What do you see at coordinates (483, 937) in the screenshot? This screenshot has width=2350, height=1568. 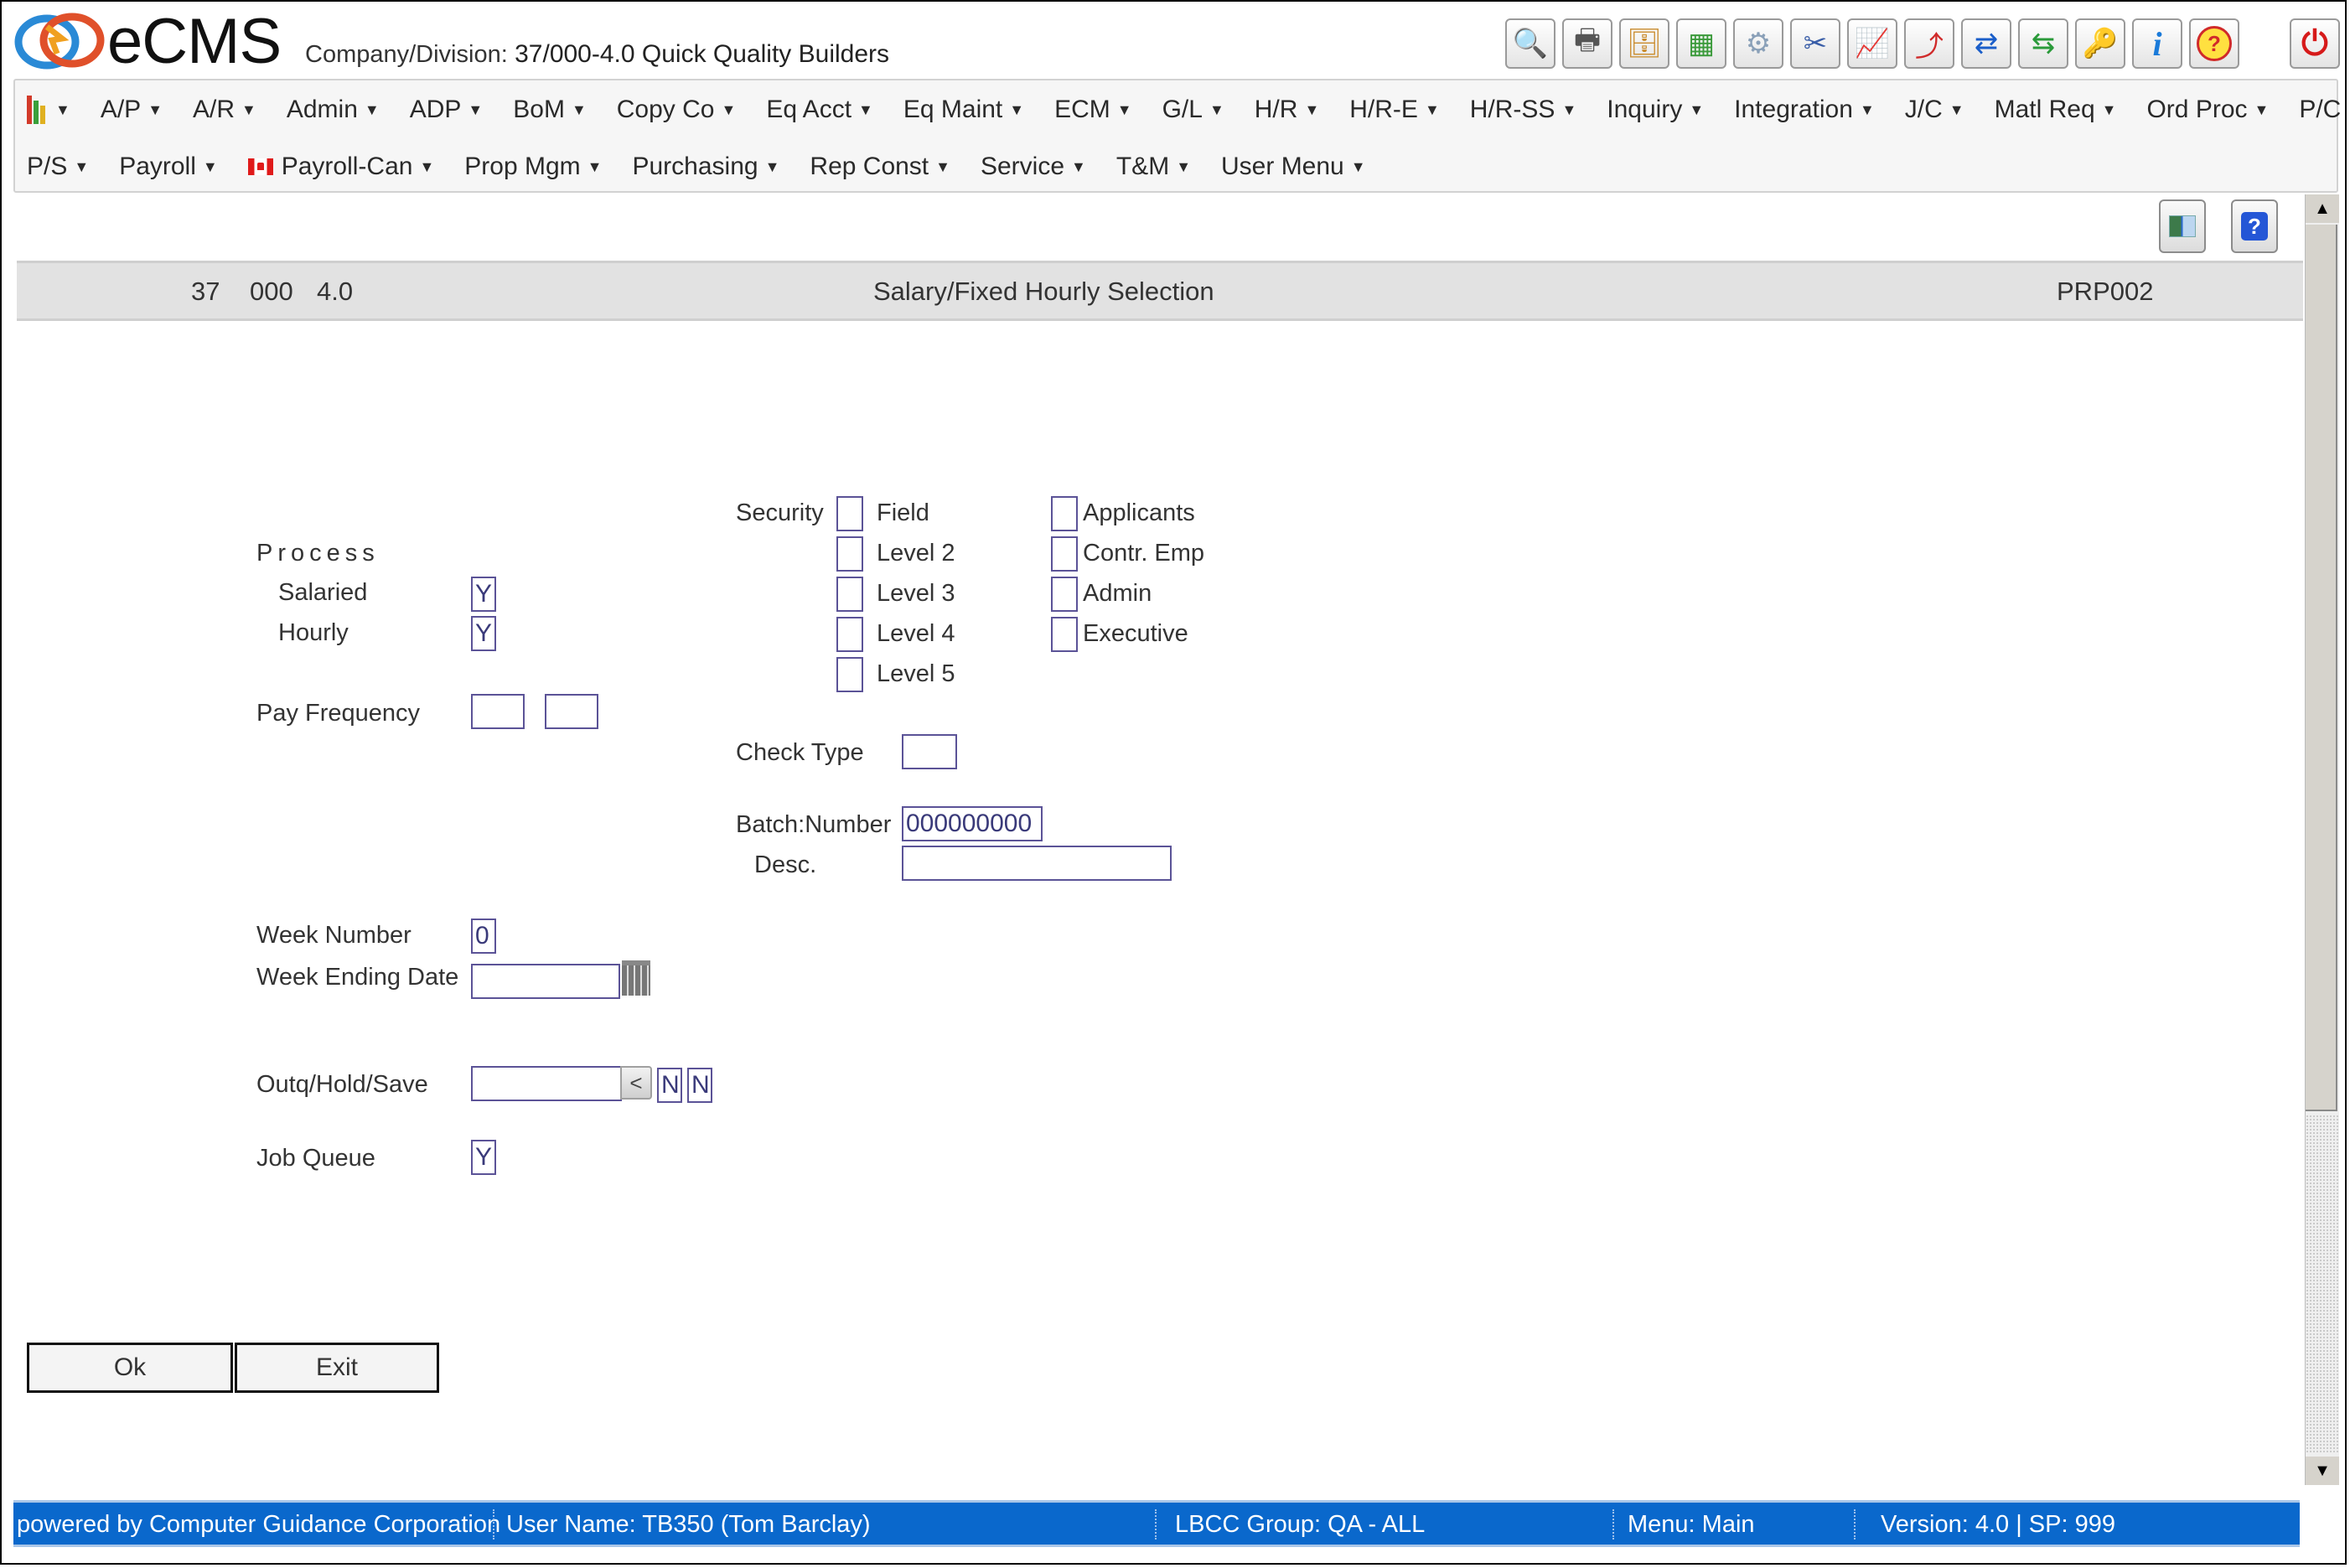 I see `week-number-field` at bounding box center [483, 937].